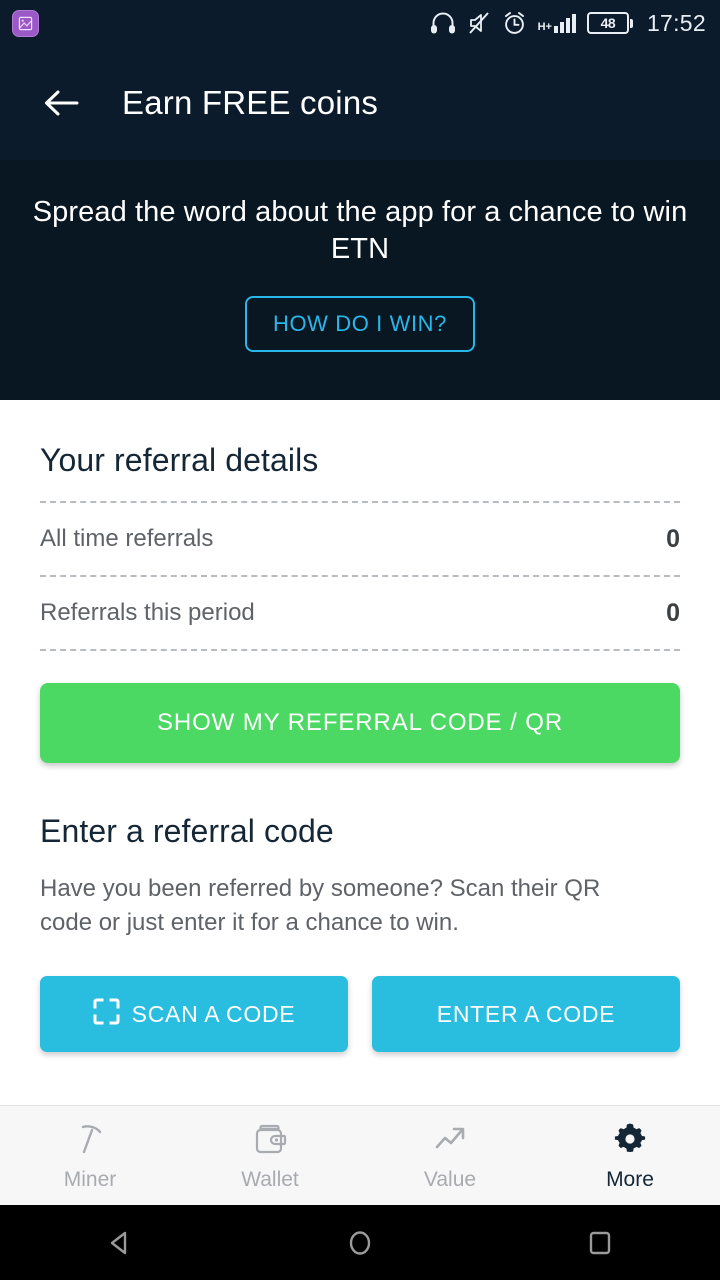 This screenshot has height=1280, width=720. Describe the element at coordinates (270, 1141) in the screenshot. I see `wallet-icon` at that location.